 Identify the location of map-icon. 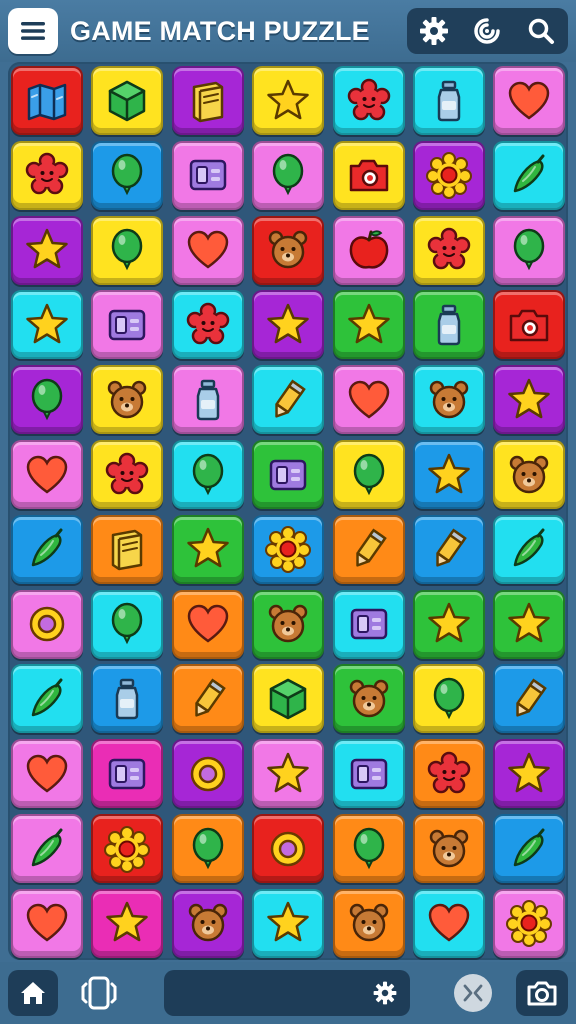
(47, 101).